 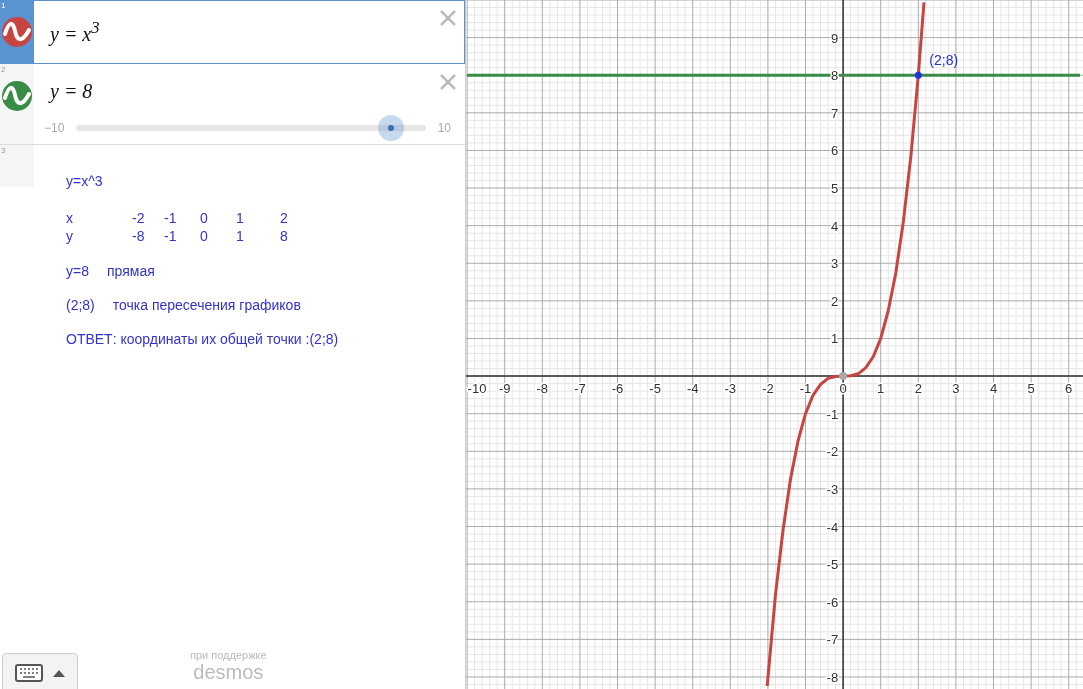 What do you see at coordinates (139, 236) in the screenshot?
I see `table-cell-text: -8` at bounding box center [139, 236].